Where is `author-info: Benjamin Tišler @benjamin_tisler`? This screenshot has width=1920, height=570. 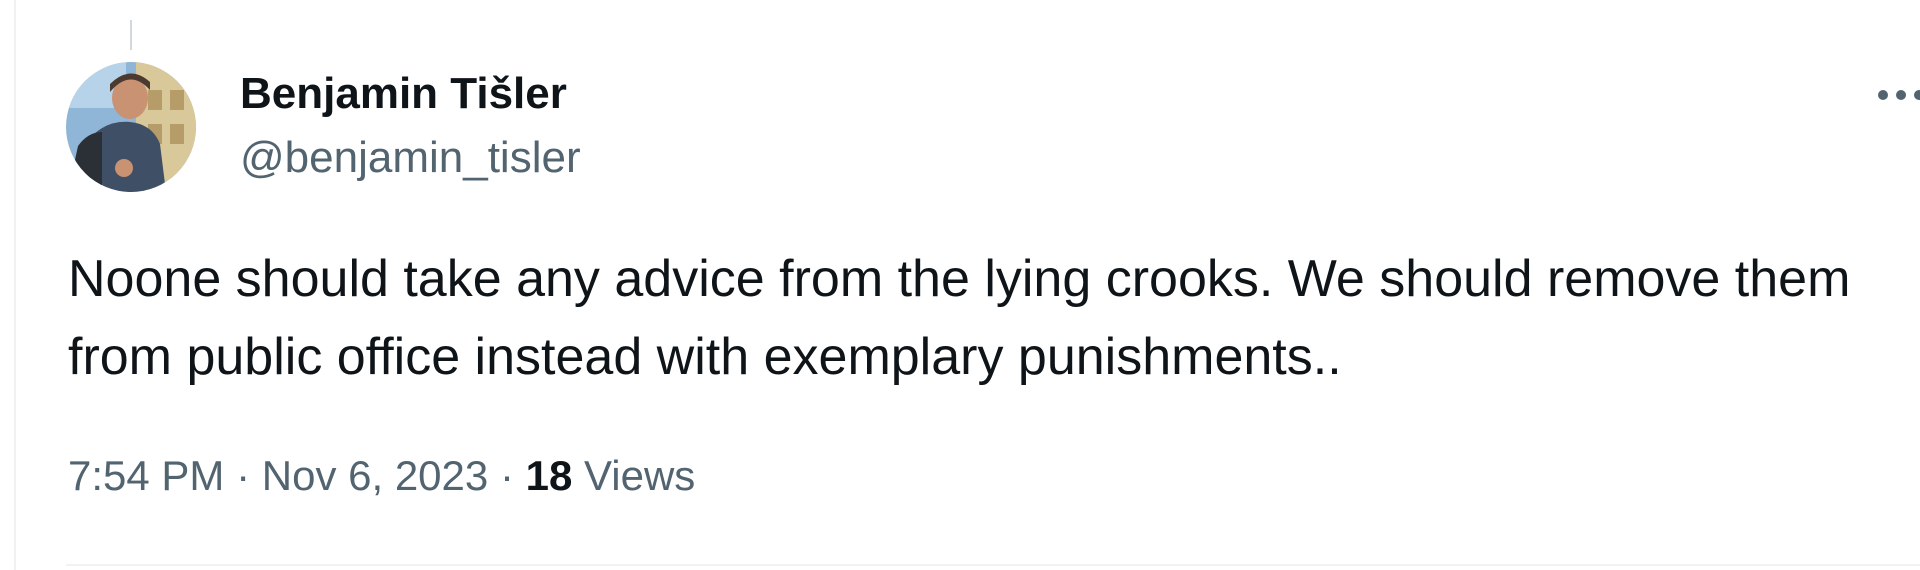 author-info: Benjamin Tišler @benjamin_tisler is located at coordinates (410, 126).